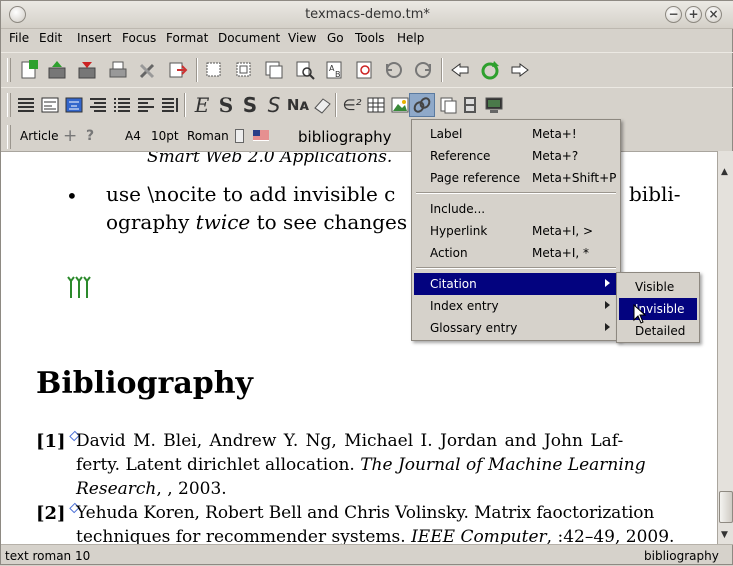 The image size is (733, 566). Describe the element at coordinates (640, 315) in the screenshot. I see `mouse-cursor-icon` at that location.